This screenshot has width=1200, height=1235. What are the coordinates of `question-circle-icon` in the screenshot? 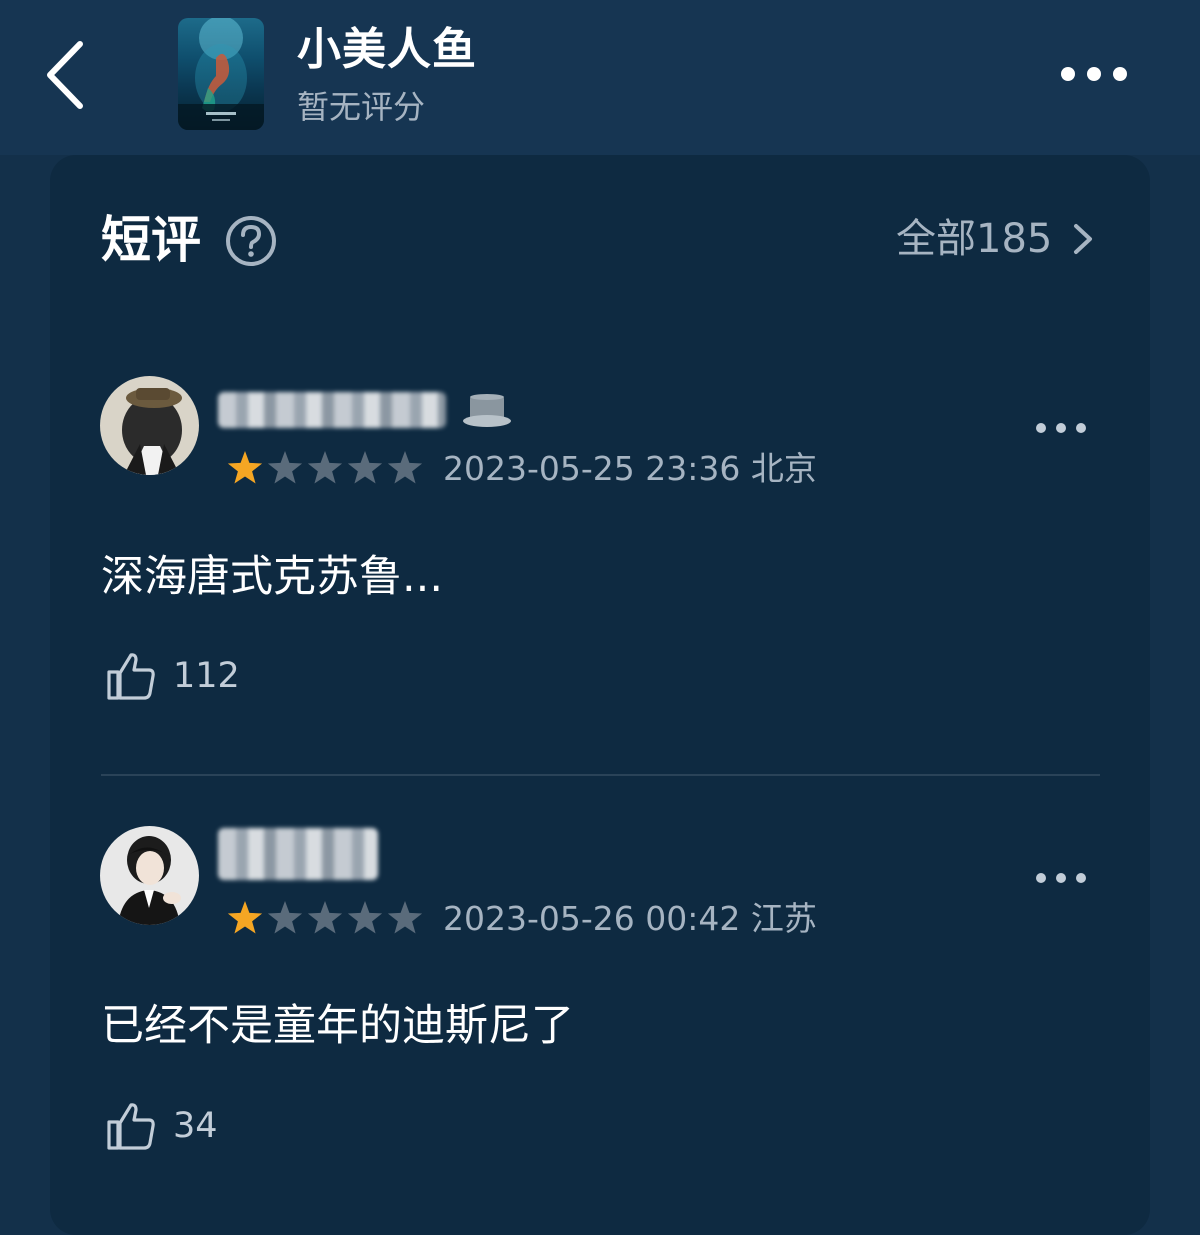 It's located at (251, 241).